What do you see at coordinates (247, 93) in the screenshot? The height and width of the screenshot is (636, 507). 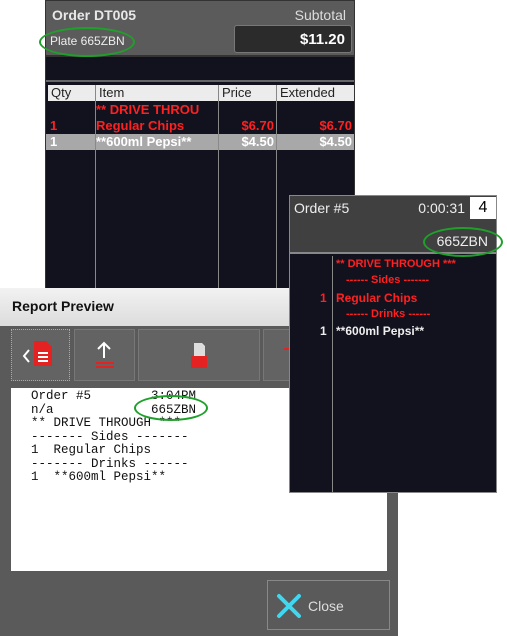 I see `column-price: Price` at bounding box center [247, 93].